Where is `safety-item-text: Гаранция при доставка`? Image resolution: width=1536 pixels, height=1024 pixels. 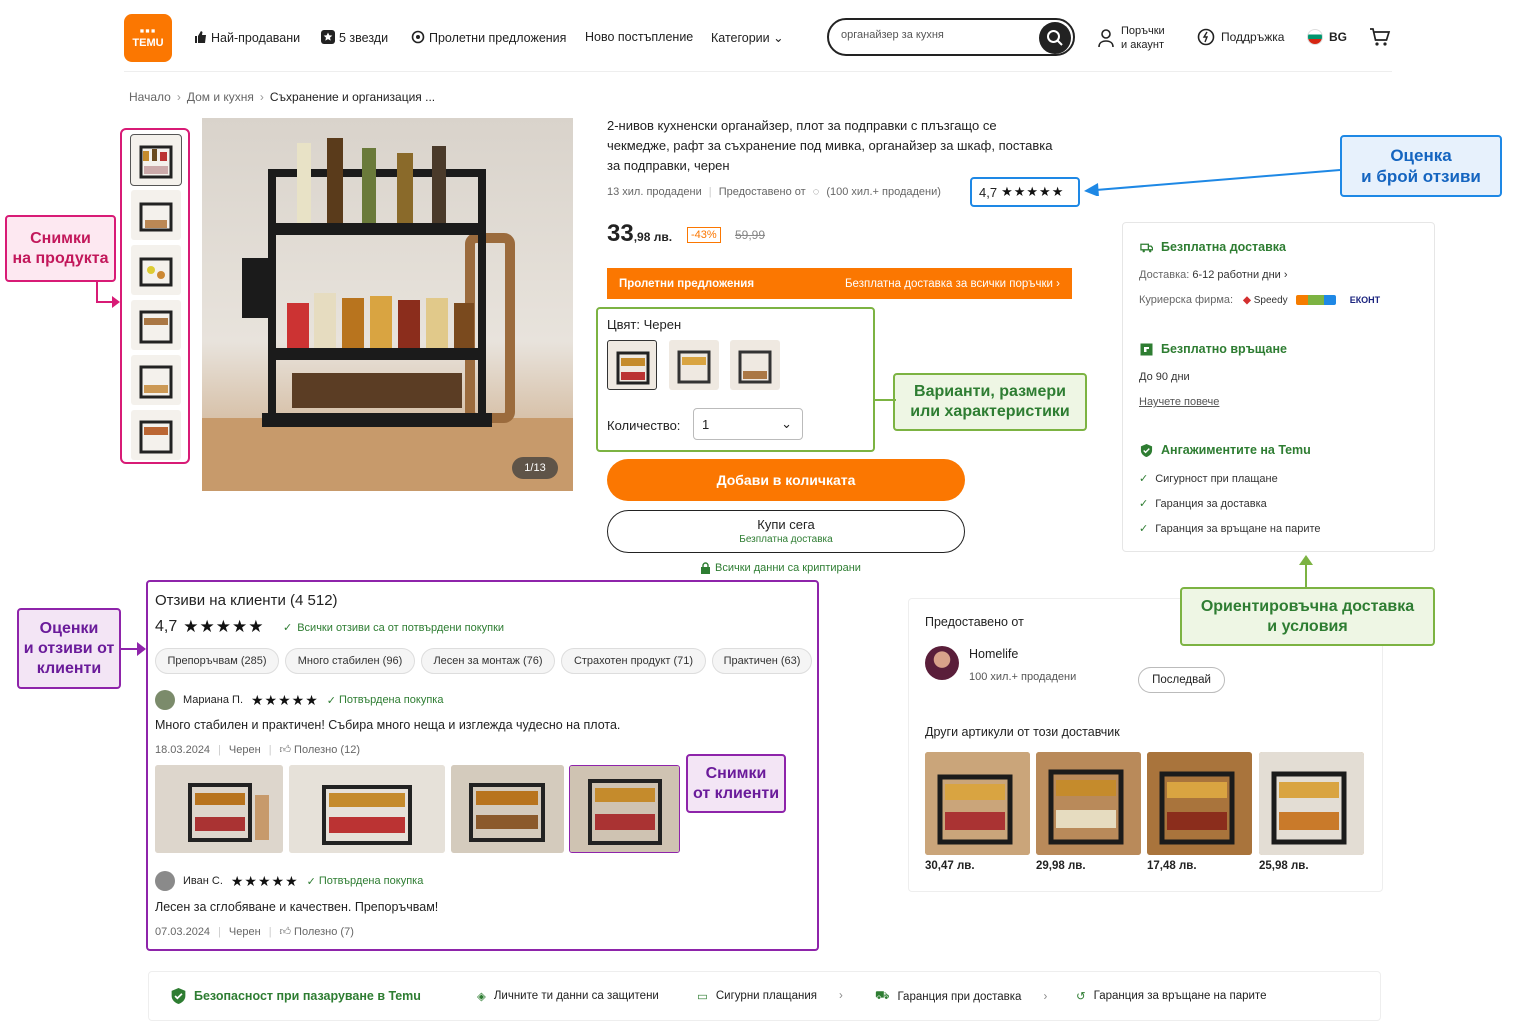 safety-item-text: Гаранция при доставка is located at coordinates (959, 996).